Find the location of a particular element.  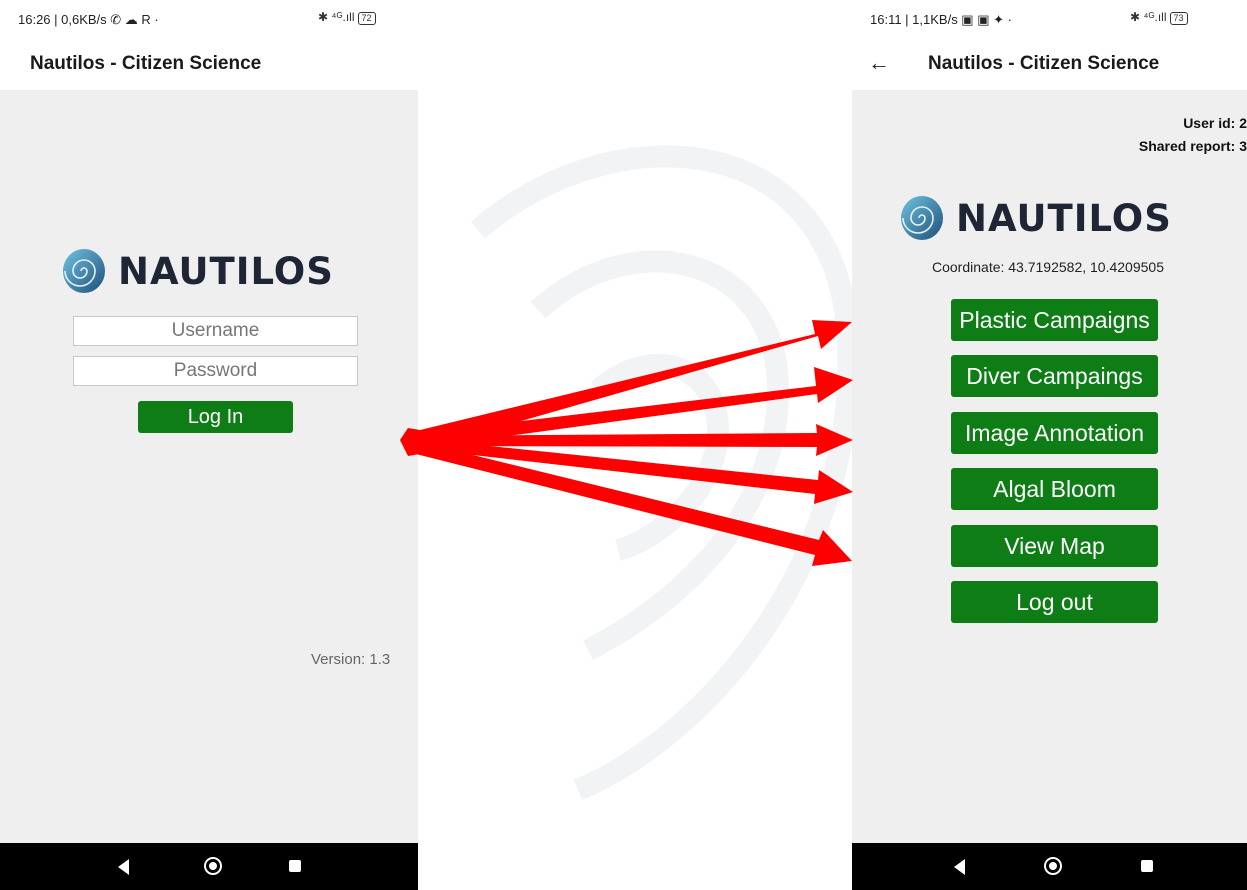

login-button: Log In is located at coordinates (215, 417).